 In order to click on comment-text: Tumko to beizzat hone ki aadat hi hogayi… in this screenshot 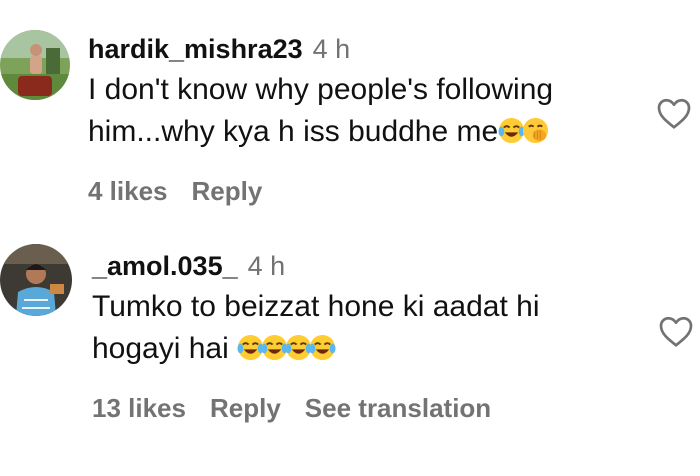, I will do `click(315, 328)`.